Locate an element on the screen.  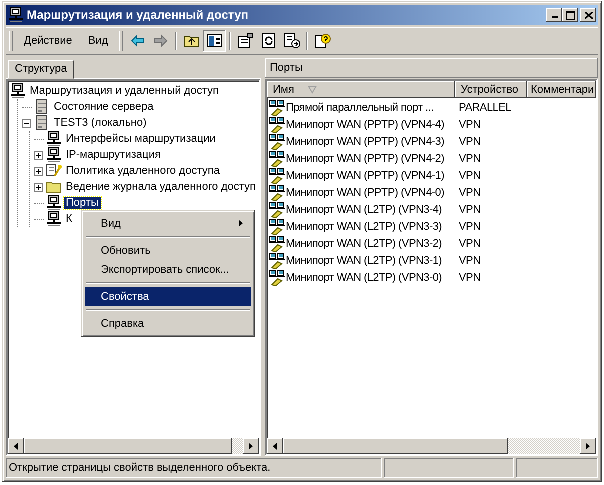
properties-icon is located at coordinates (246, 41).